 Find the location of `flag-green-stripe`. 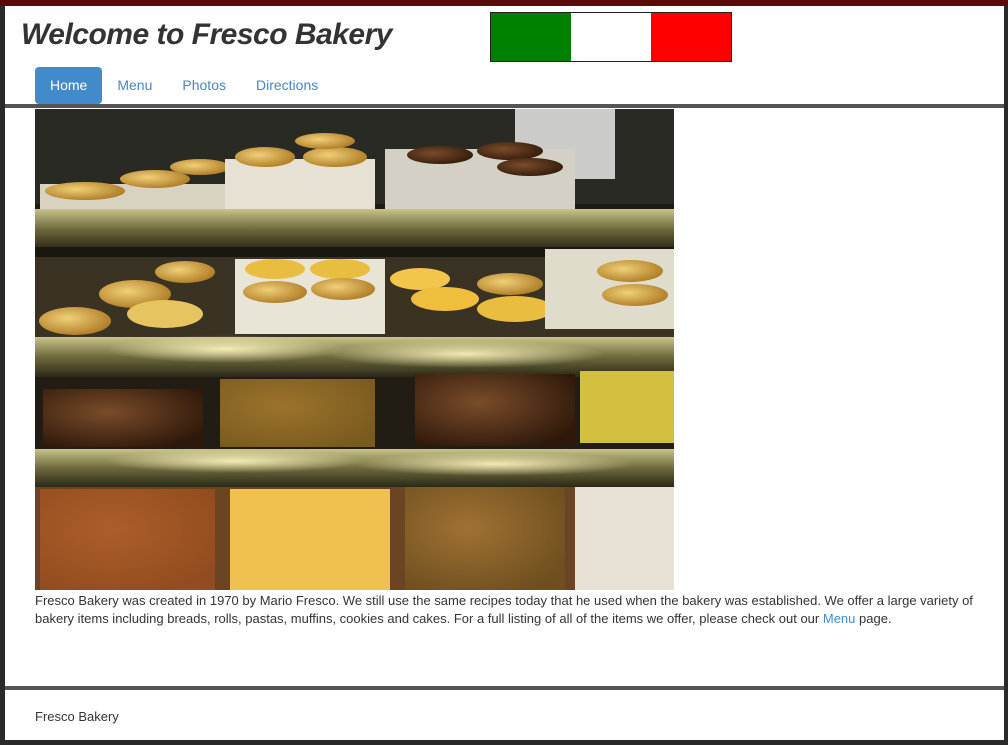

flag-green-stripe is located at coordinates (531, 37).